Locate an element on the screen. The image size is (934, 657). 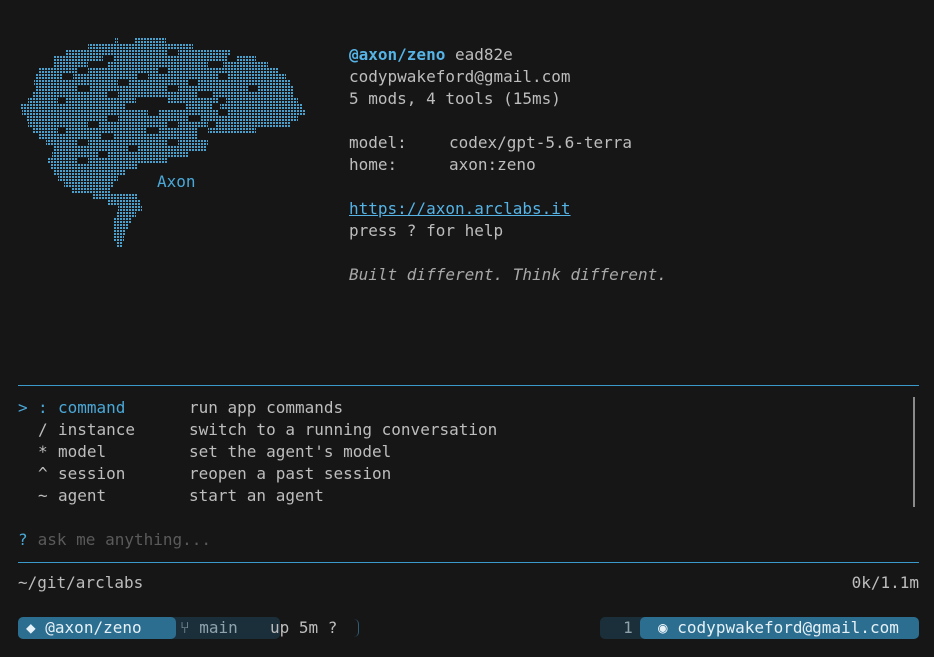
menu-item-model: * model set the agent's model is located at coordinates (465, 452).